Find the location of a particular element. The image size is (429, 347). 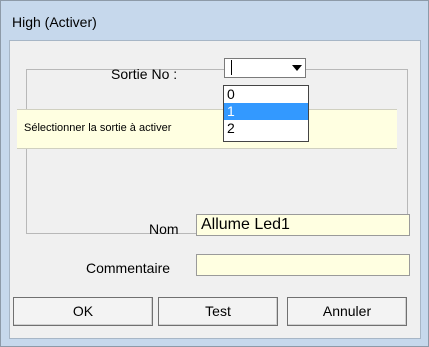

dropdown-button is located at coordinates (296, 68).